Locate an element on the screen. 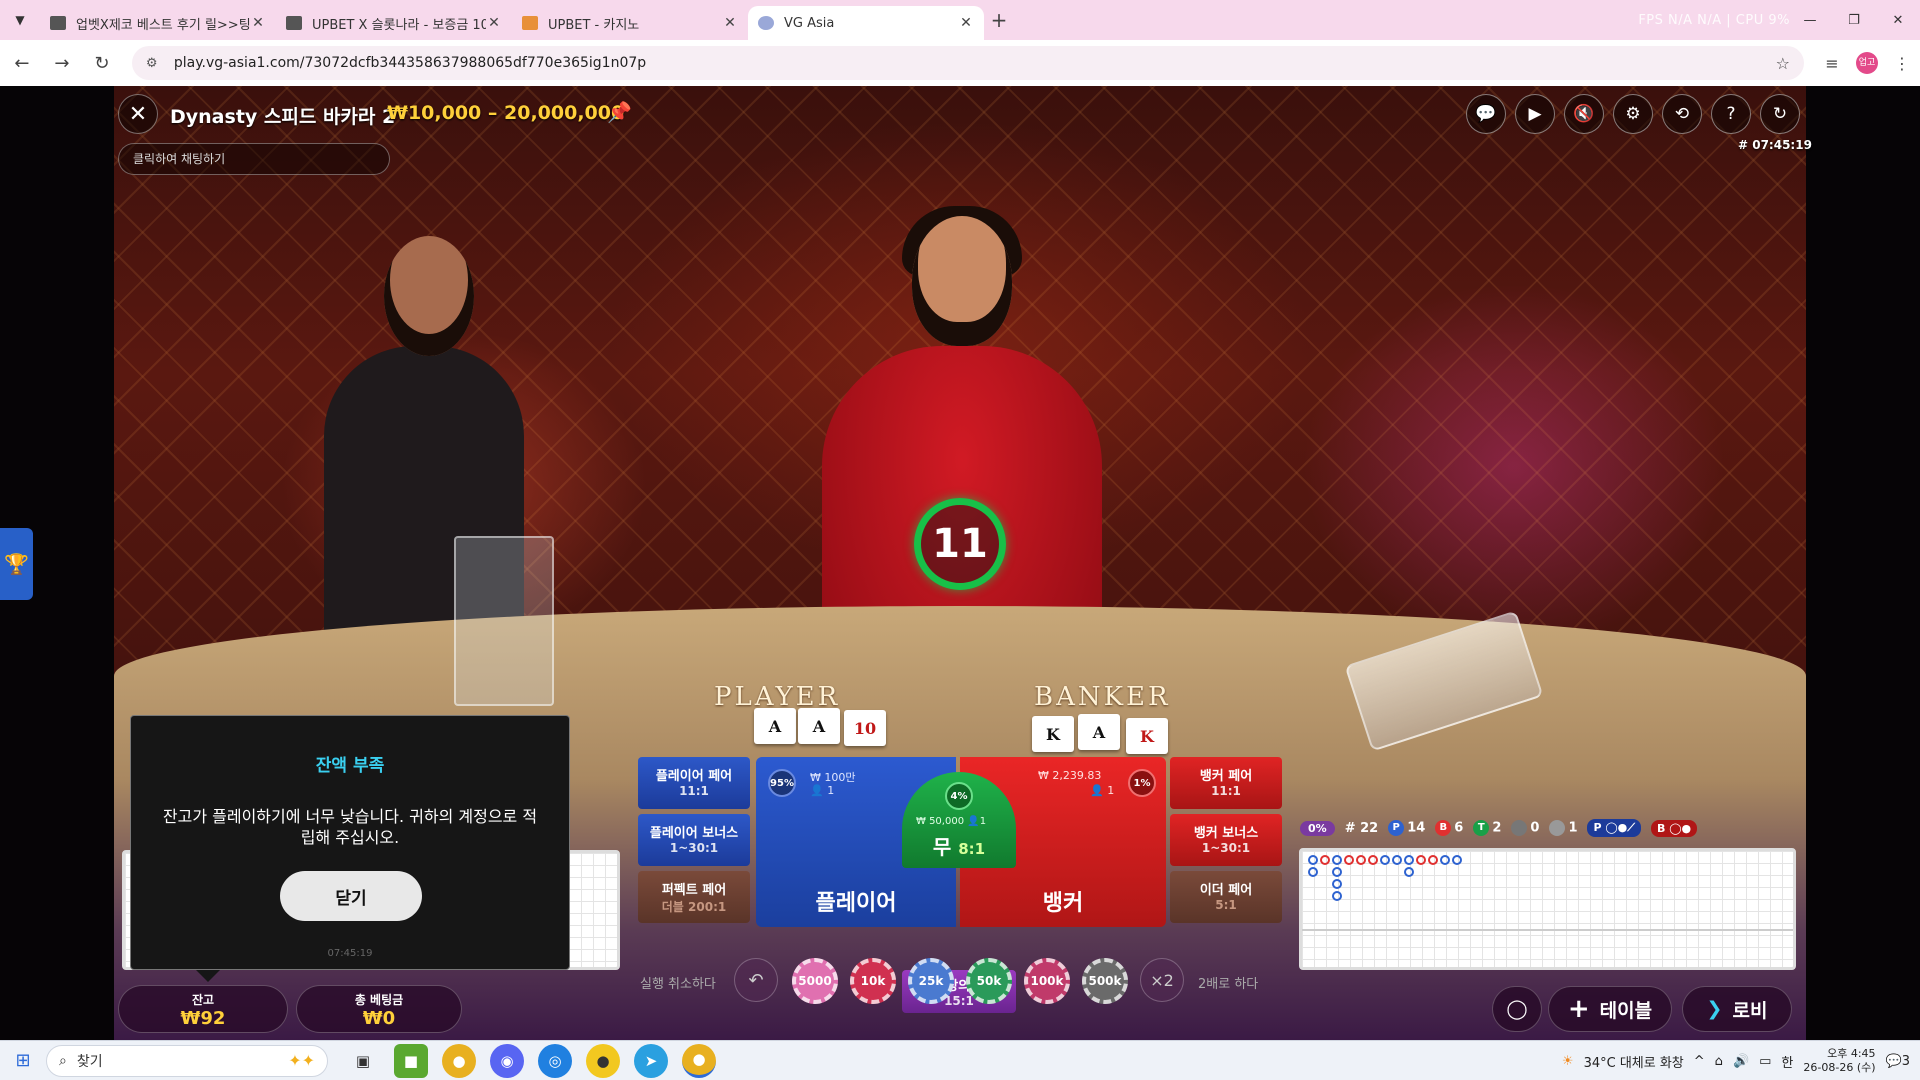  tab-search-button: ▼ is located at coordinates (20, 20).